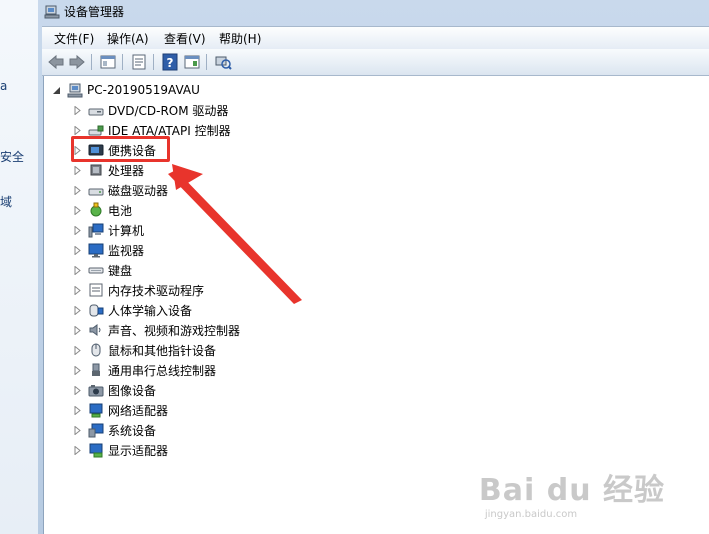 The height and width of the screenshot is (534, 709). I want to click on watermark-url: jingyan.baidu.com, so click(531, 514).